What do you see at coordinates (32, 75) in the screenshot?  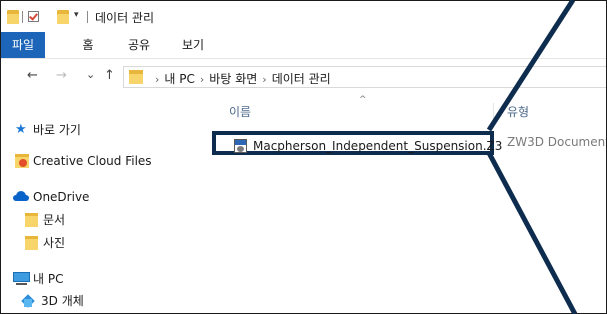 I see `back-arrow-icon: ←` at bounding box center [32, 75].